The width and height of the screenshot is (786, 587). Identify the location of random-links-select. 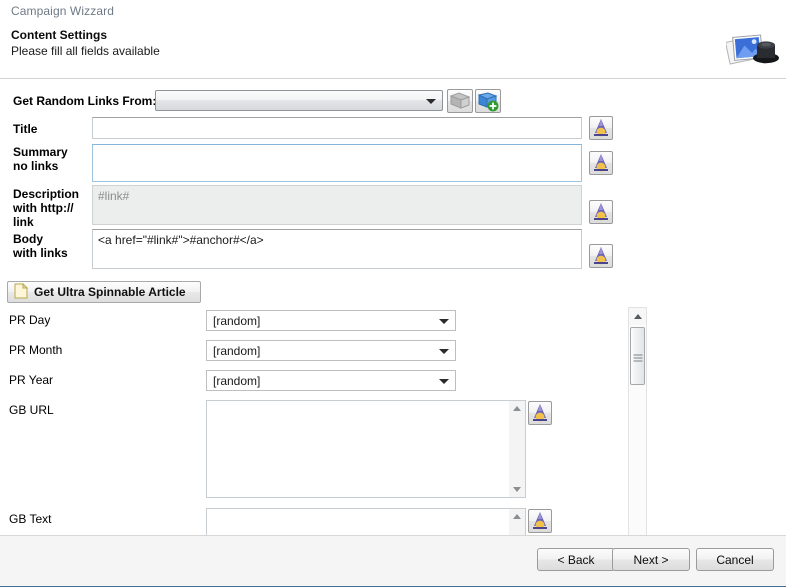
(299, 100).